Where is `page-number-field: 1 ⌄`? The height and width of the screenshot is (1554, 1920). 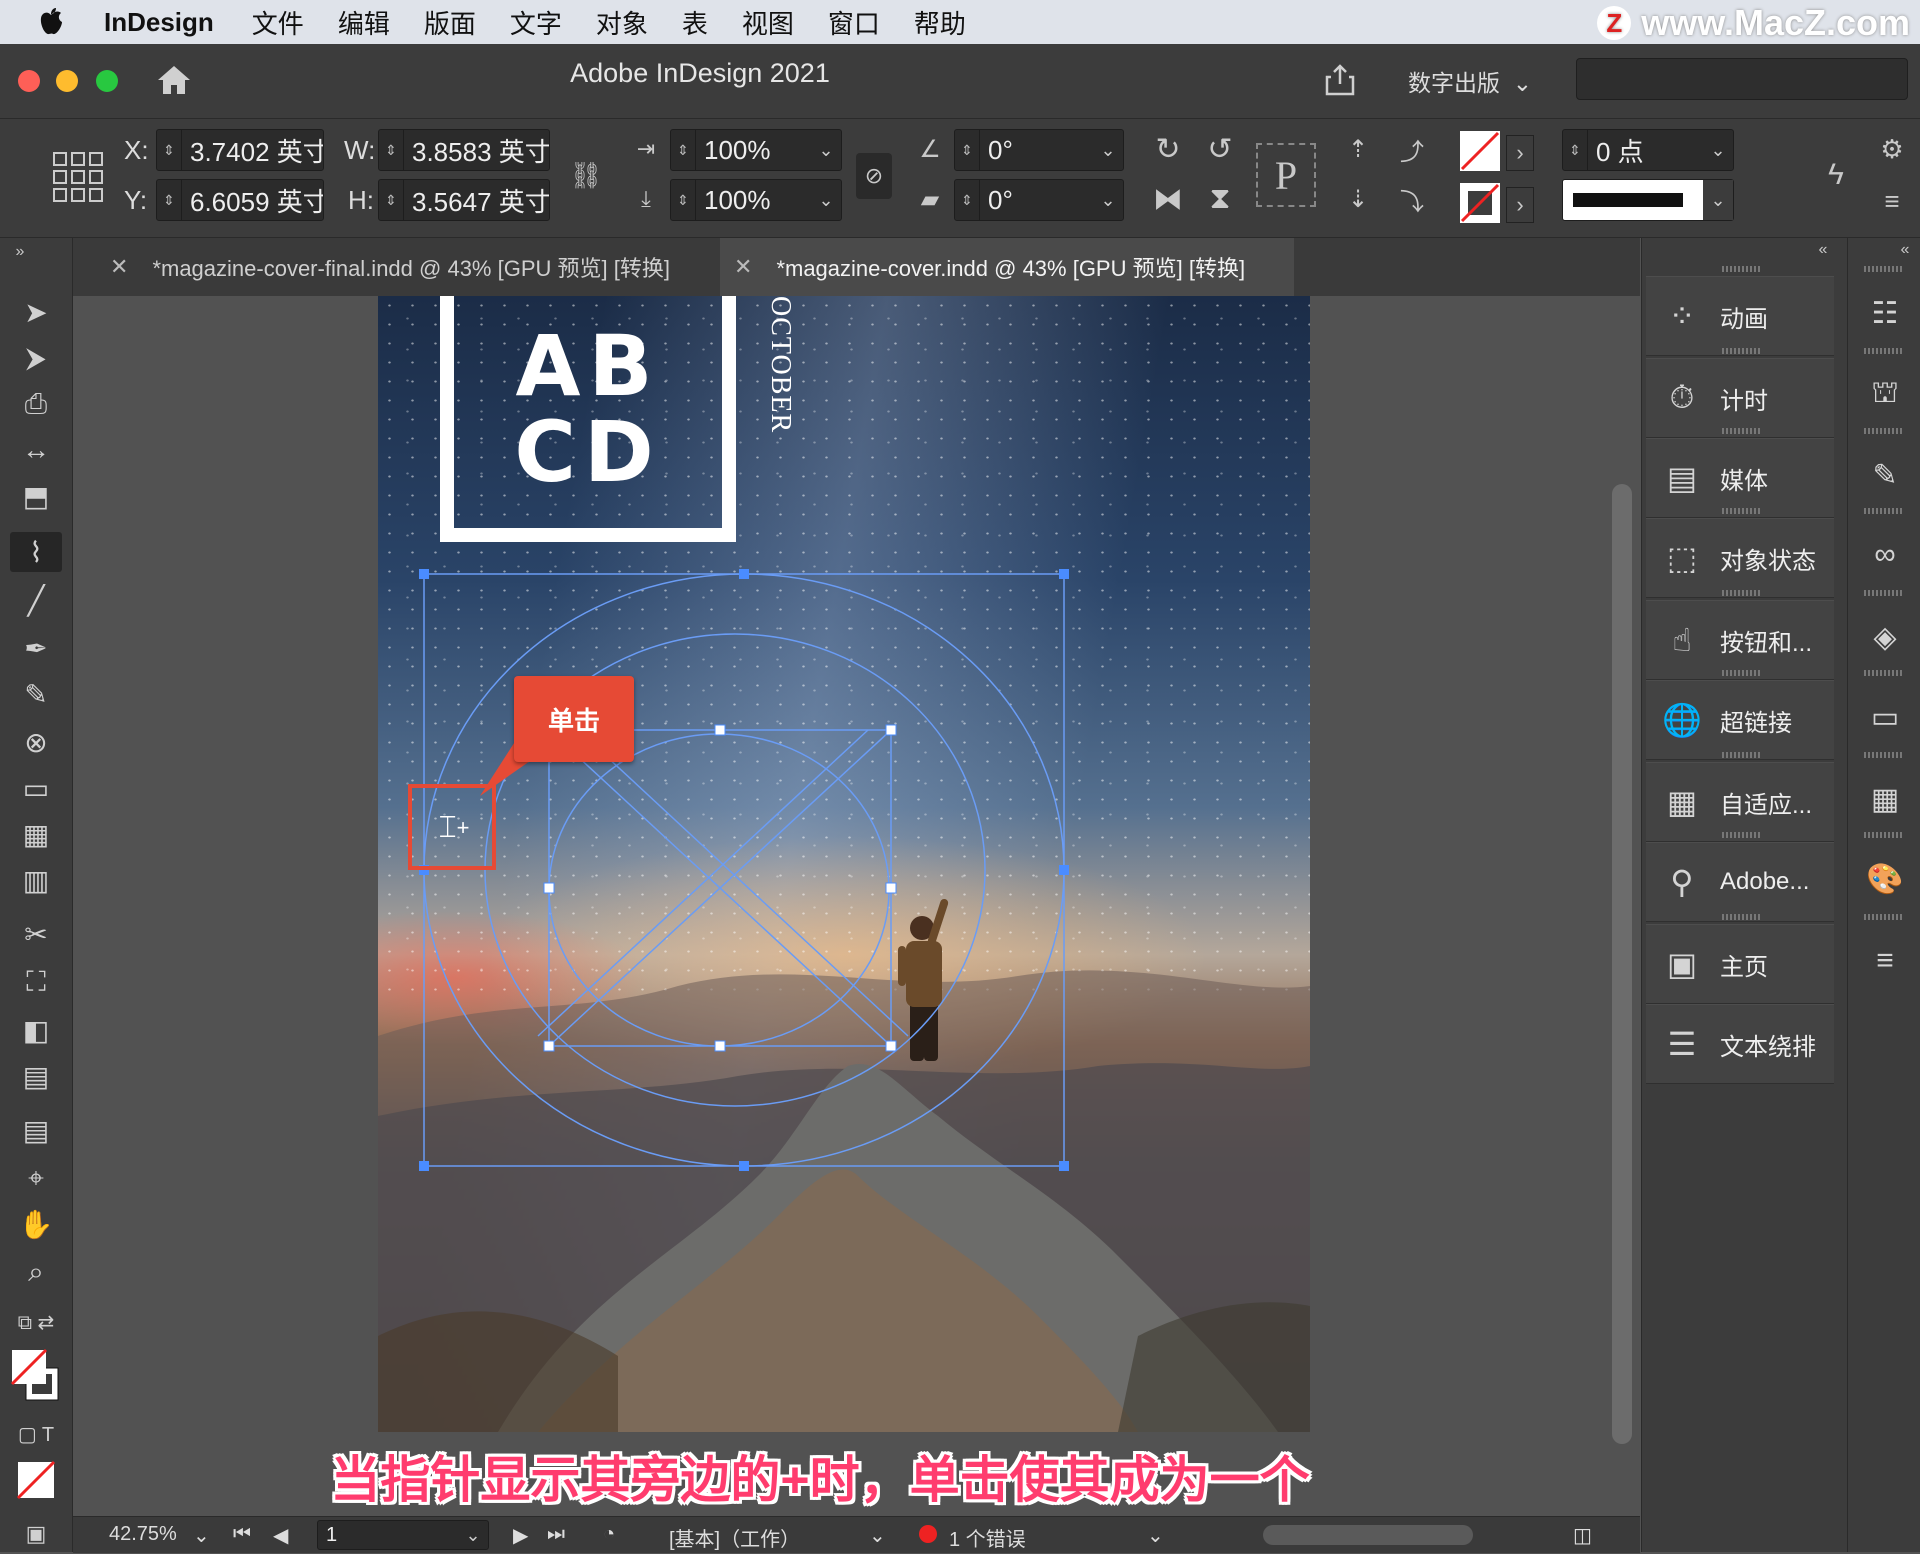 page-number-field: 1 ⌄ is located at coordinates (403, 1535).